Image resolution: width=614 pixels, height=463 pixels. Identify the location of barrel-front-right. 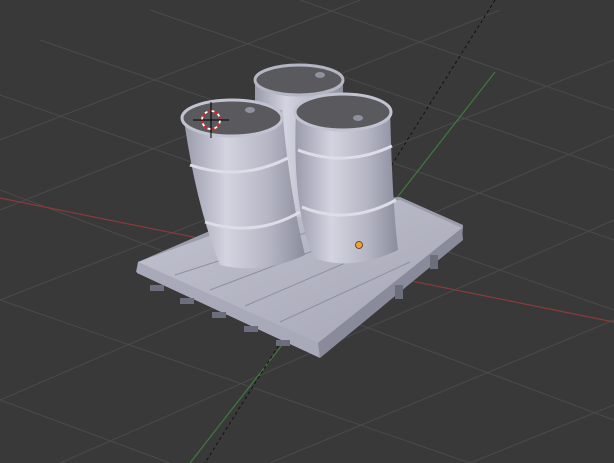
(345, 178).